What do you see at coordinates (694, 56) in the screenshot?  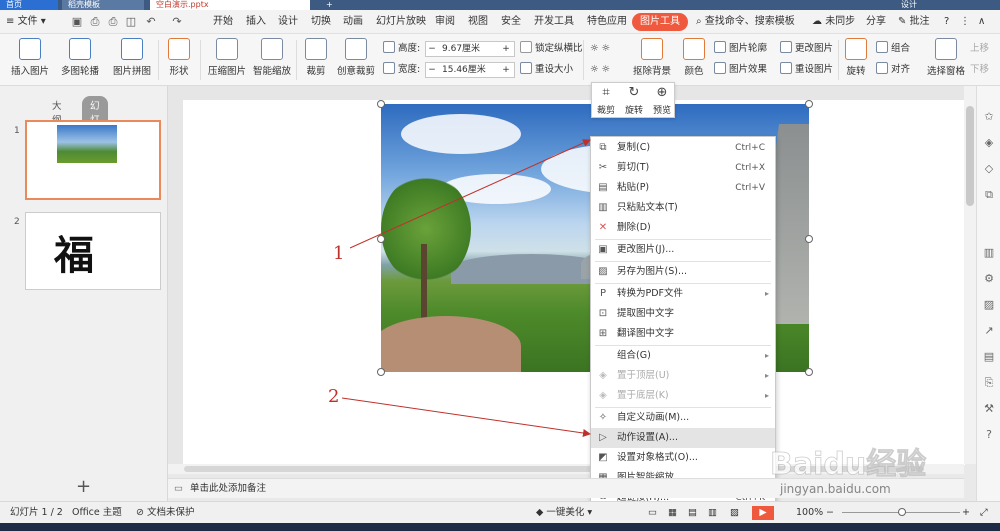 I see `color-button: 颜色` at bounding box center [694, 56].